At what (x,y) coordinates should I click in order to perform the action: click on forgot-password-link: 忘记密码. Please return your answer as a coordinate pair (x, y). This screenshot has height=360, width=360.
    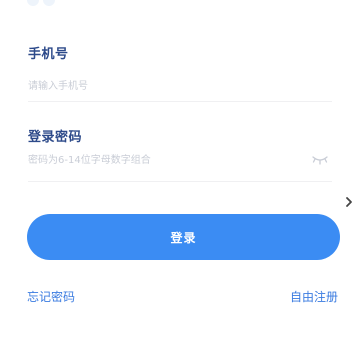
    Looking at the image, I should click on (51, 296).